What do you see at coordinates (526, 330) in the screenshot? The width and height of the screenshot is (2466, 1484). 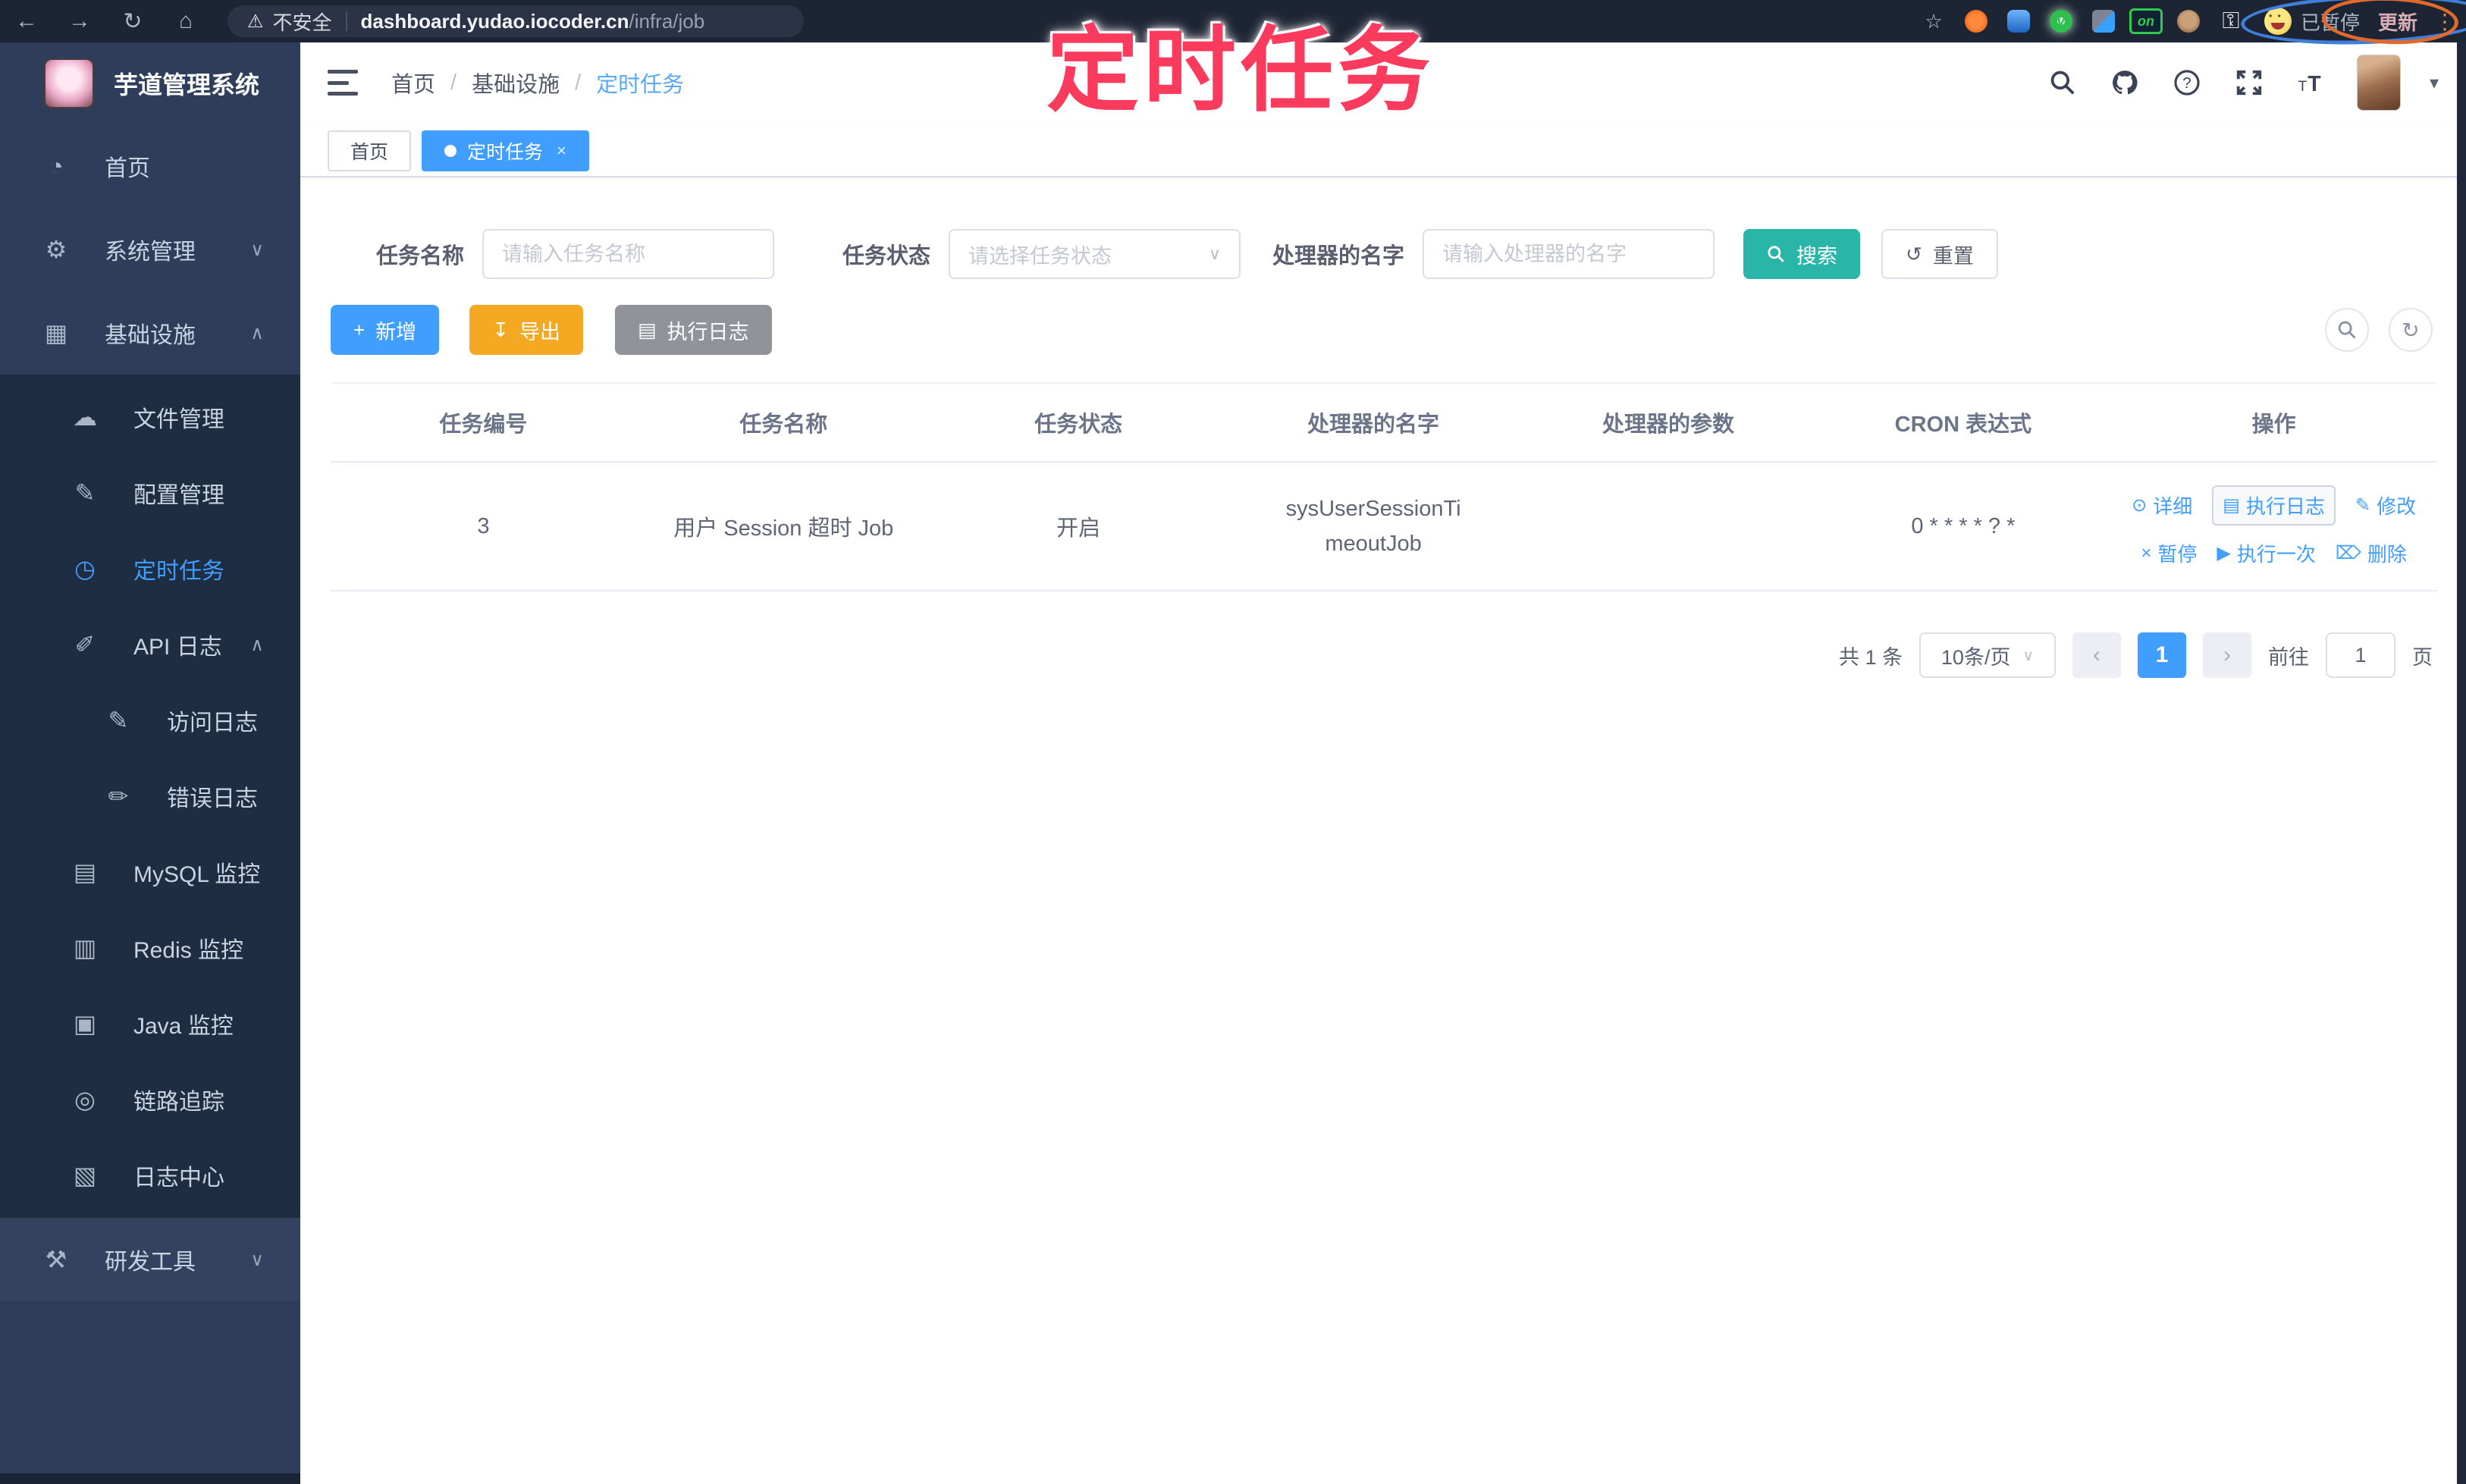 I see `export-button: ↧ 导出` at bounding box center [526, 330].